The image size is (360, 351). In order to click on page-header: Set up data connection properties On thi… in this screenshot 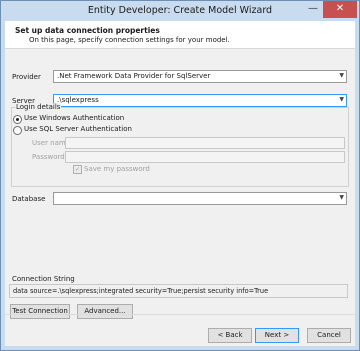, I will do `click(180, 35)`.